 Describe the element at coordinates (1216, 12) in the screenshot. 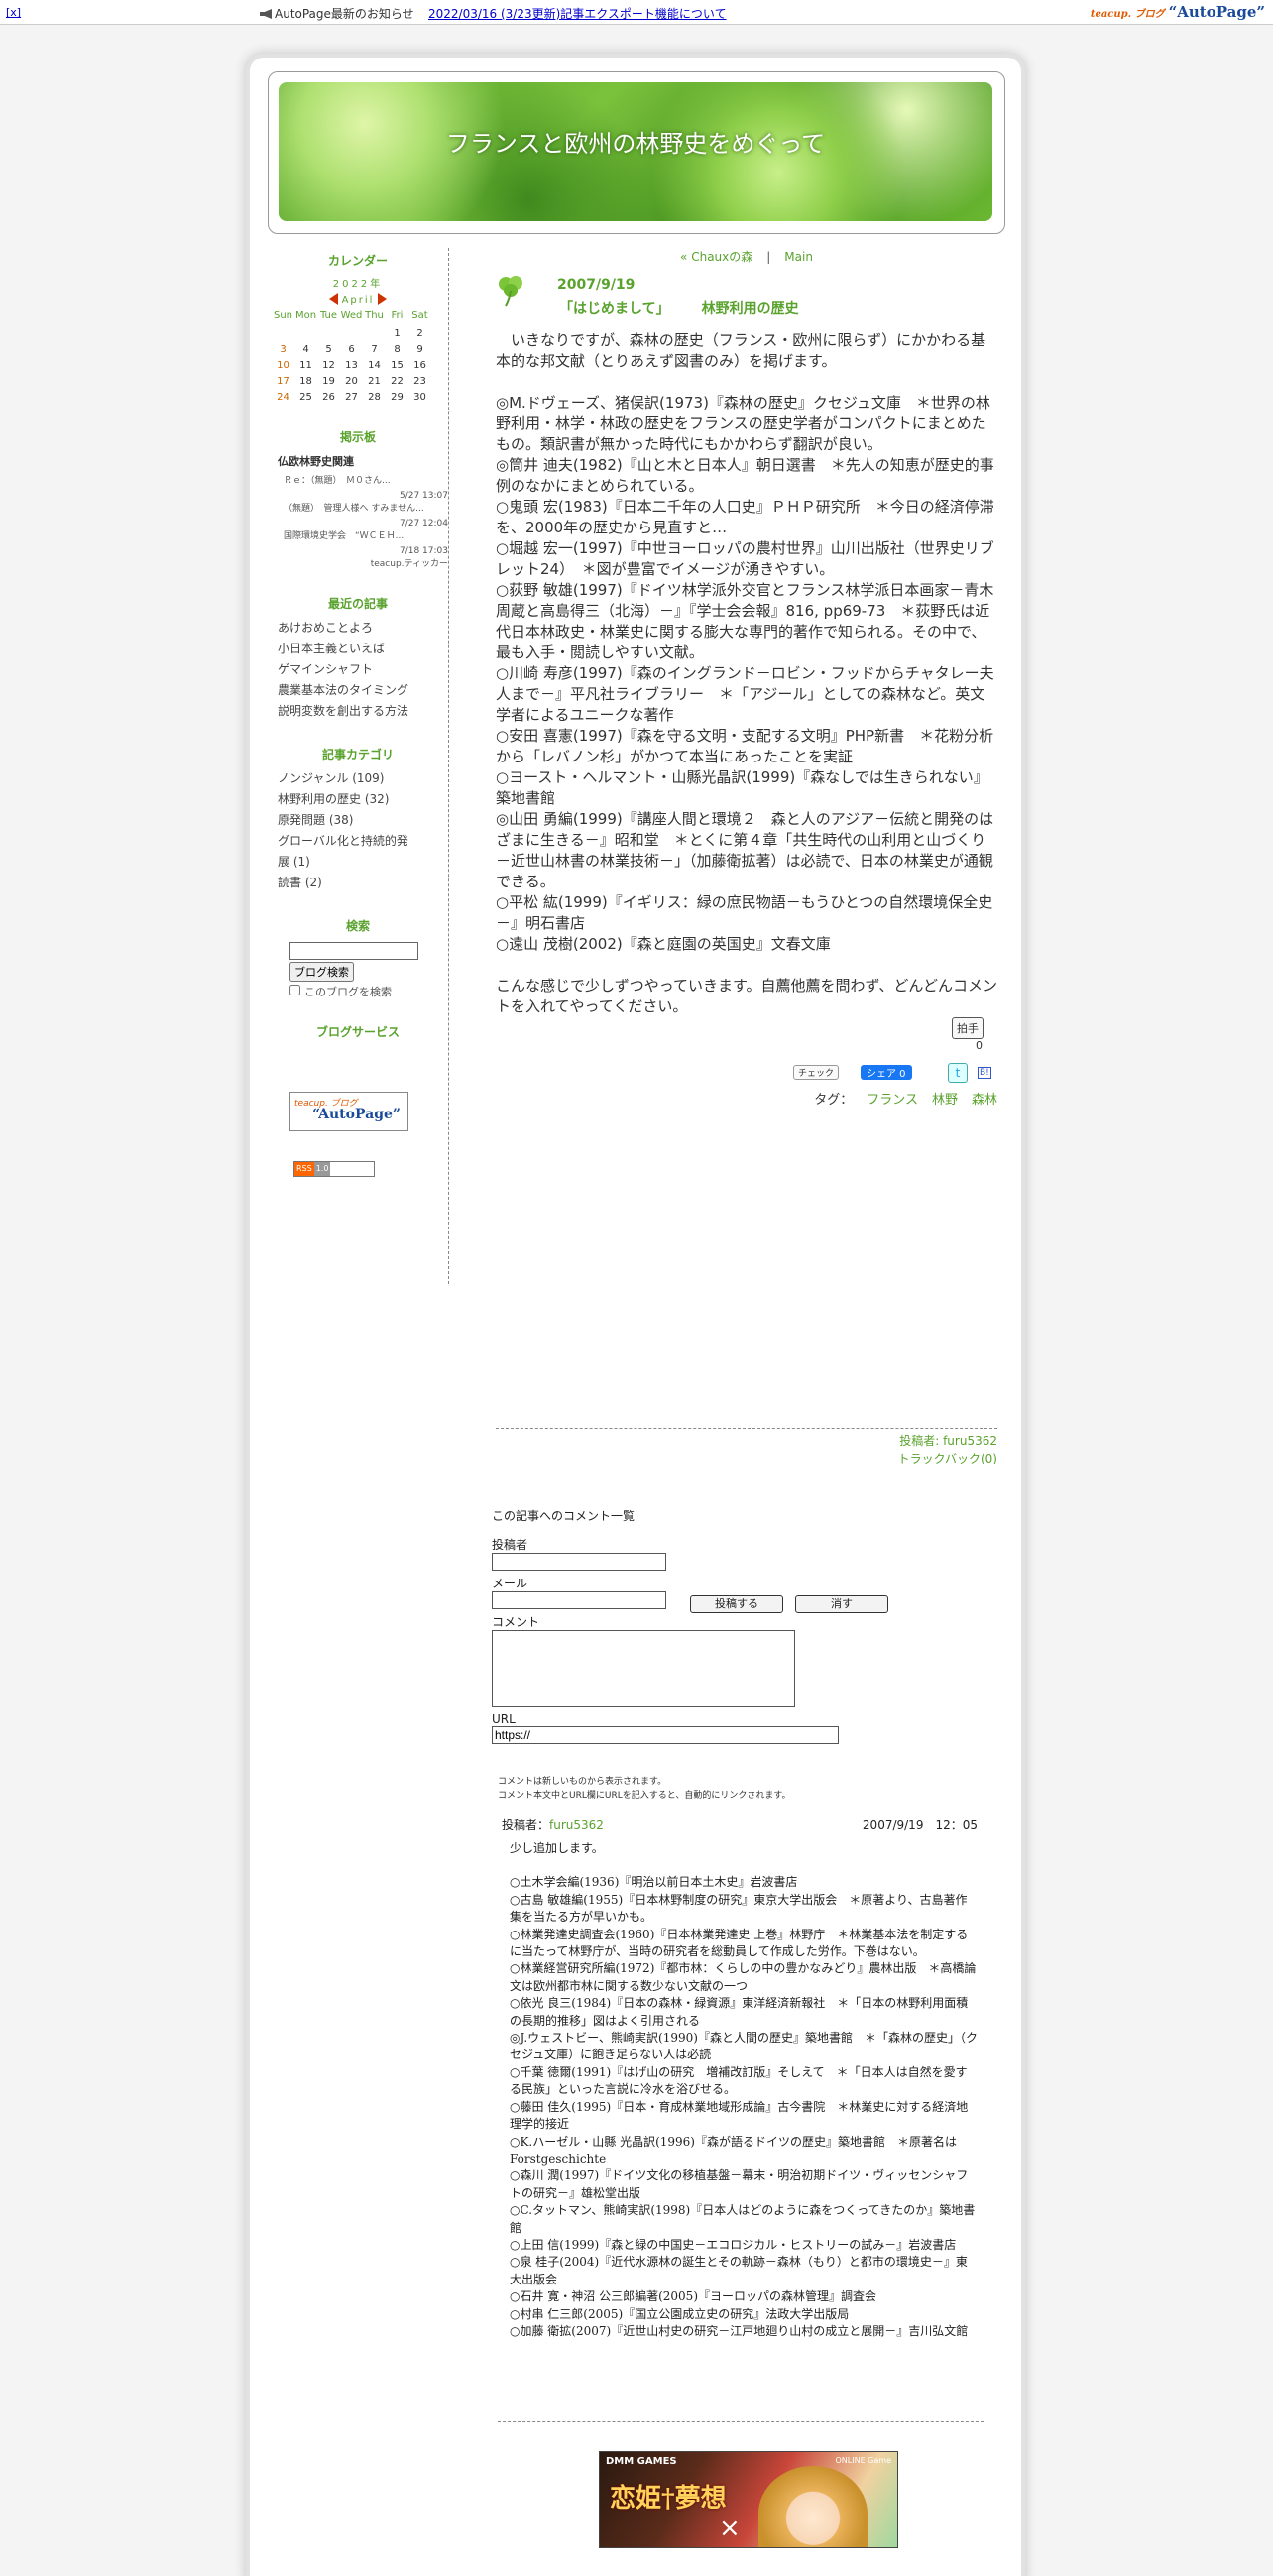

I see `autopage-logo-text: “AutoPage”` at that location.